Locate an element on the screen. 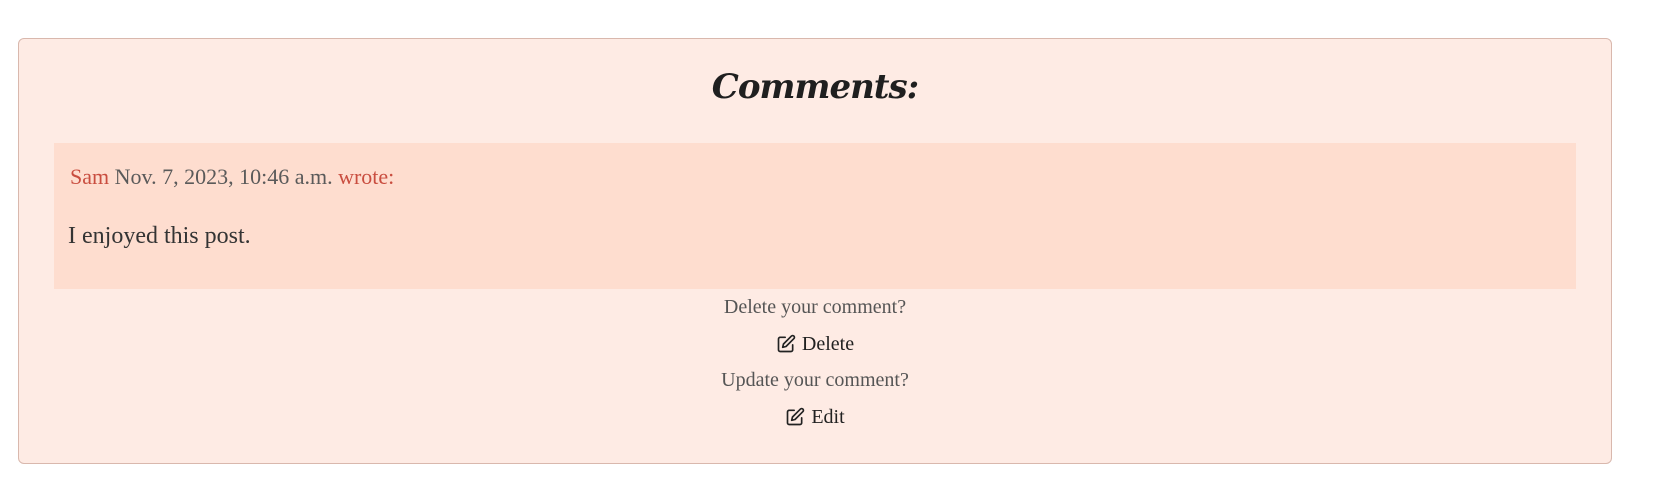 The image size is (1661, 498). comment-author: Sam is located at coordinates (90, 176).